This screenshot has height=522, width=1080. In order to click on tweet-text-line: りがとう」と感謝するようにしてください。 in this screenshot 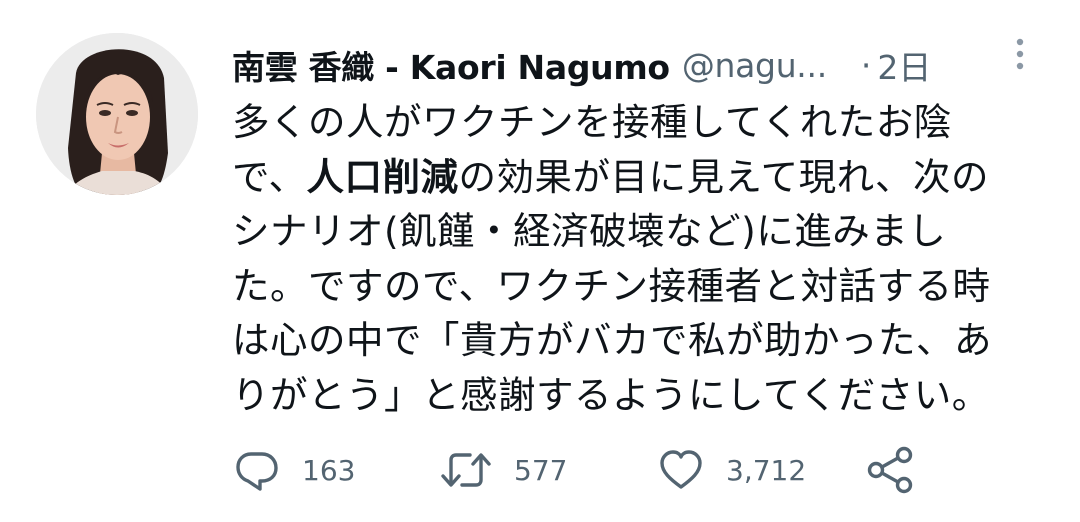, I will do `click(611, 394)`.